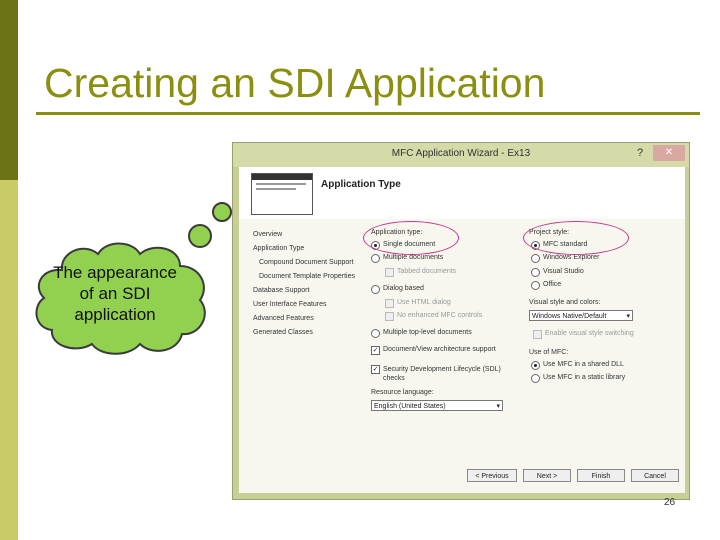 The image size is (720, 540). I want to click on dialog-based-label: Dialog based, so click(403, 288).